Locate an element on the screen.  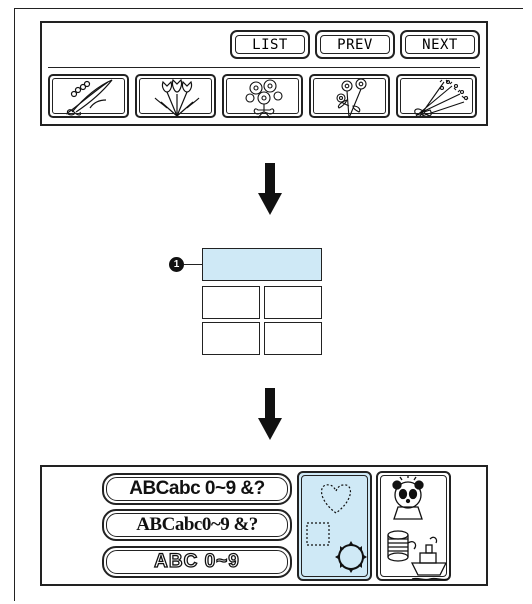
highlighted-key is located at coordinates (262, 264).